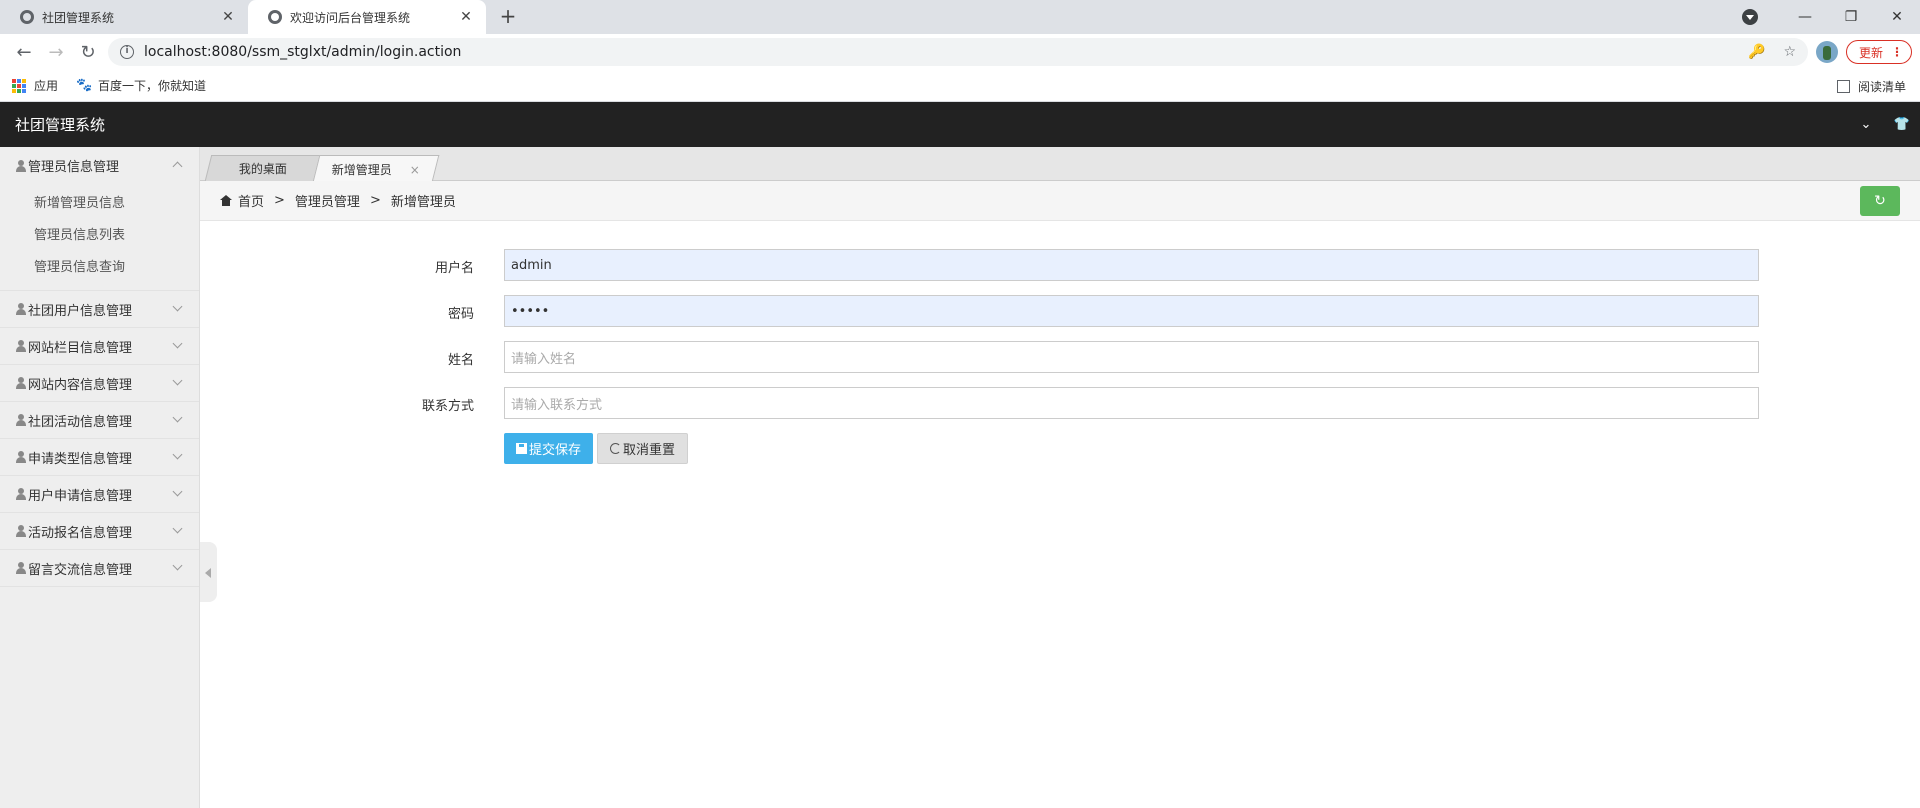  Describe the element at coordinates (1131, 357) in the screenshot. I see `name-field: 请输入姓名` at that location.